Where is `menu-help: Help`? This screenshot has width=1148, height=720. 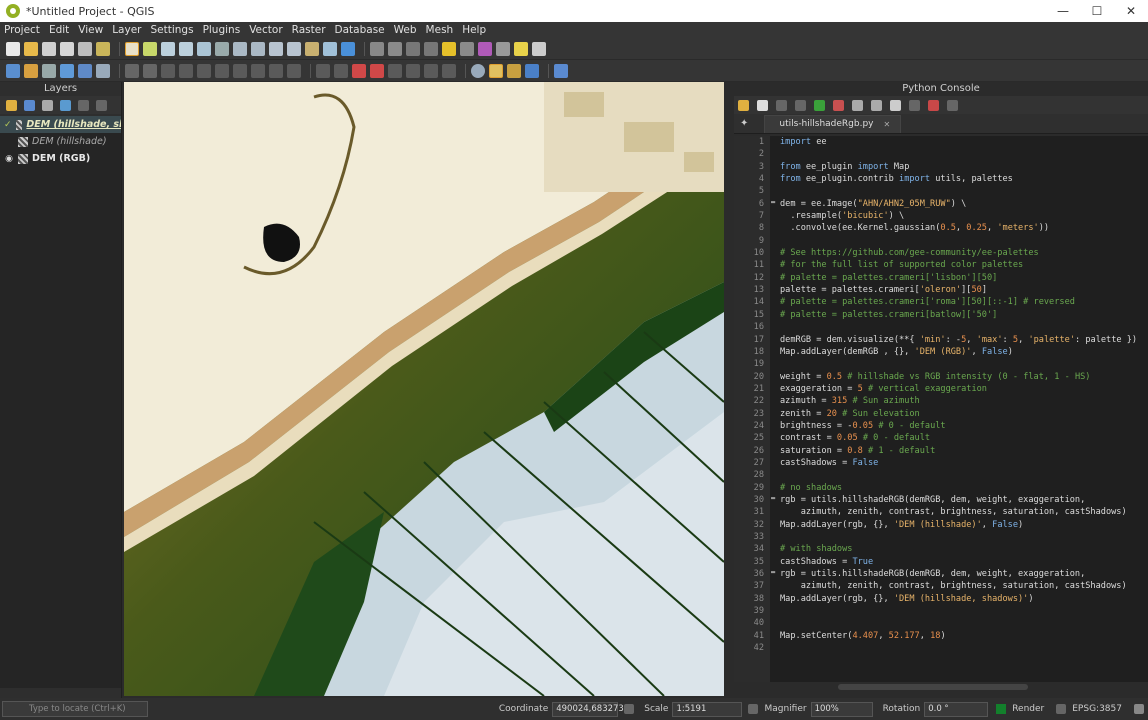 menu-help: Help is located at coordinates (474, 30).